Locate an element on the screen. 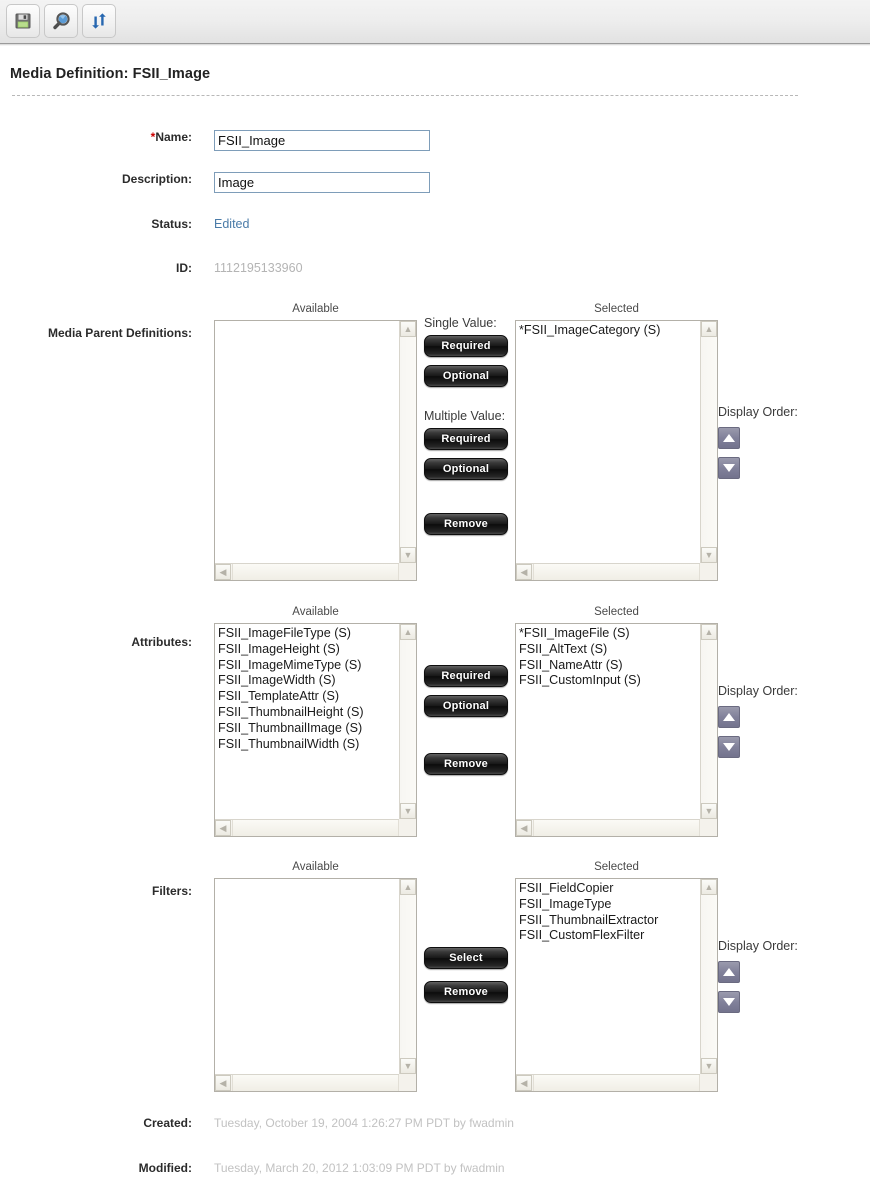 This screenshot has width=870, height=1200. mpd-available-listbox: ▲ ▼ ◀ ▶ is located at coordinates (315, 450).